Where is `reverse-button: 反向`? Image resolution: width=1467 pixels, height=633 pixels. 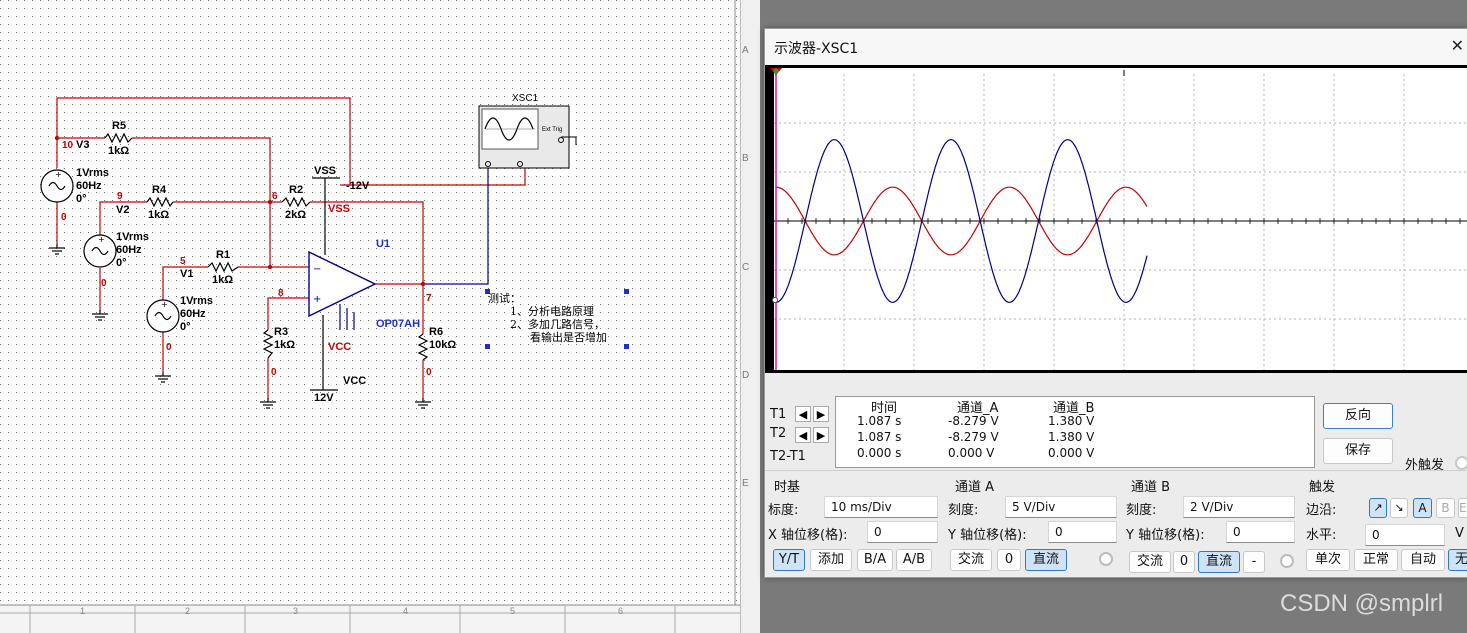 reverse-button: 反向 is located at coordinates (1358, 416).